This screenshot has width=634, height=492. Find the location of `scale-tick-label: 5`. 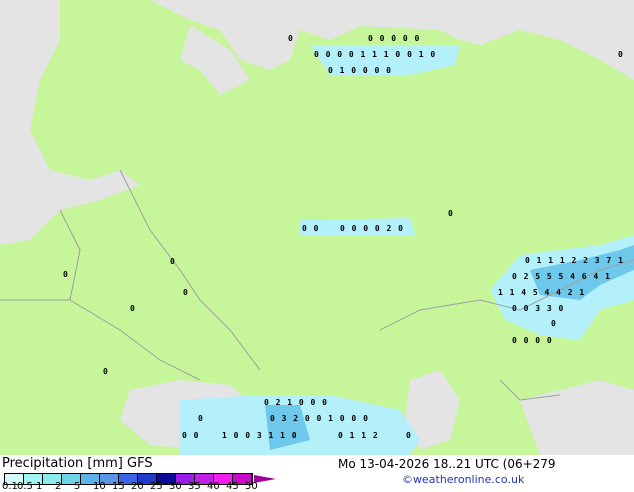

scale-tick-label: 5 is located at coordinates (77, 486).